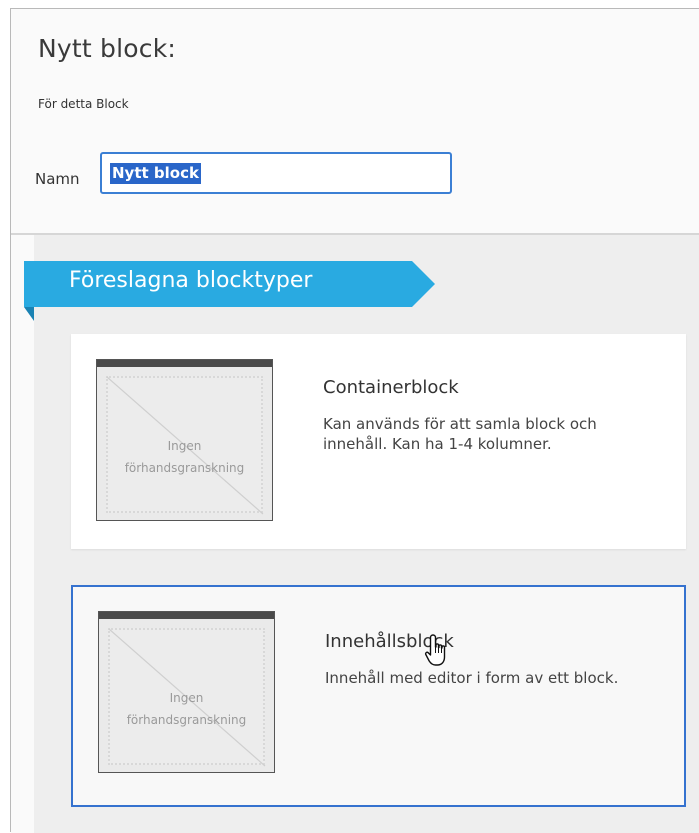 Image resolution: width=699 pixels, height=833 pixels. What do you see at coordinates (276, 173) in the screenshot?
I see `name-input: Nytt block` at bounding box center [276, 173].